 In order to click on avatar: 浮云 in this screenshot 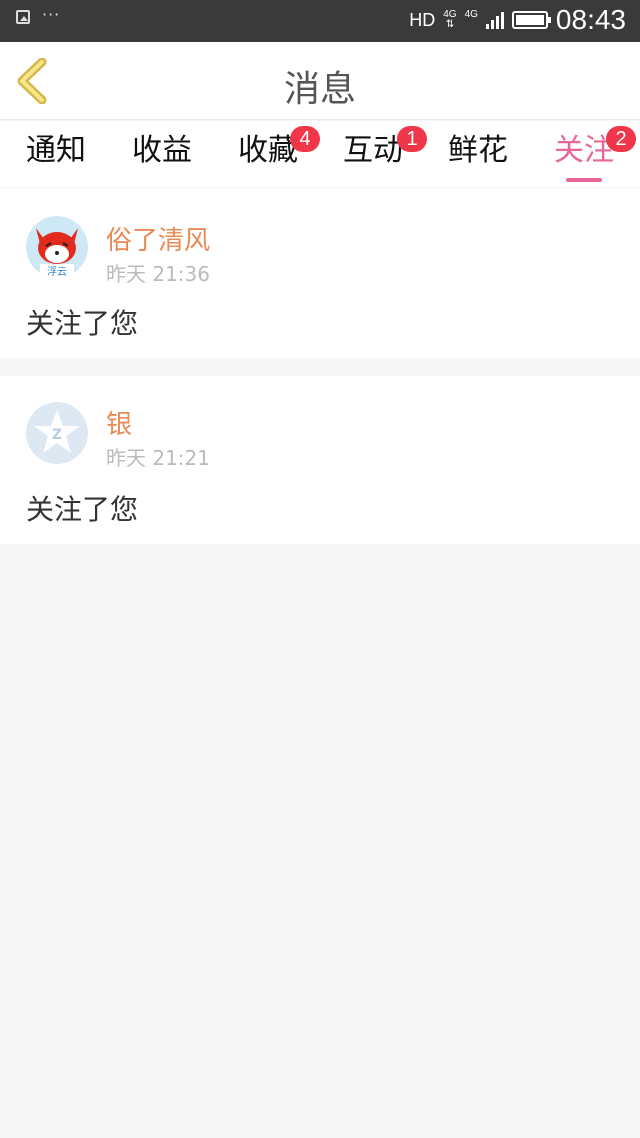, I will do `click(57, 247)`.